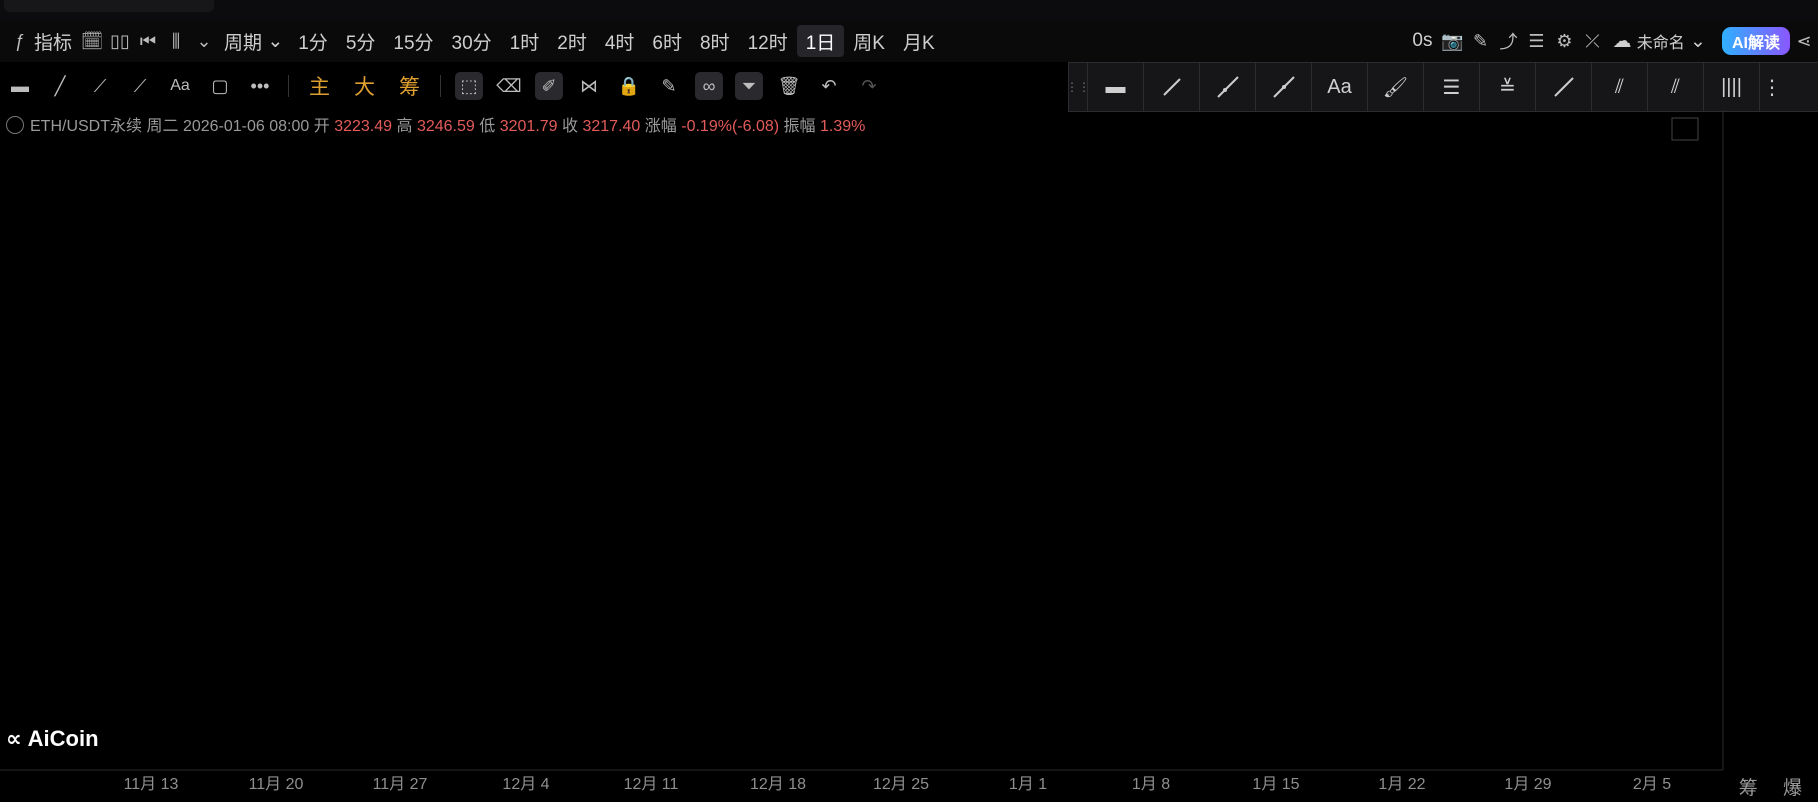  What do you see at coordinates (276, 784) in the screenshot?
I see `date-tick-label: 11月 20` at bounding box center [276, 784].